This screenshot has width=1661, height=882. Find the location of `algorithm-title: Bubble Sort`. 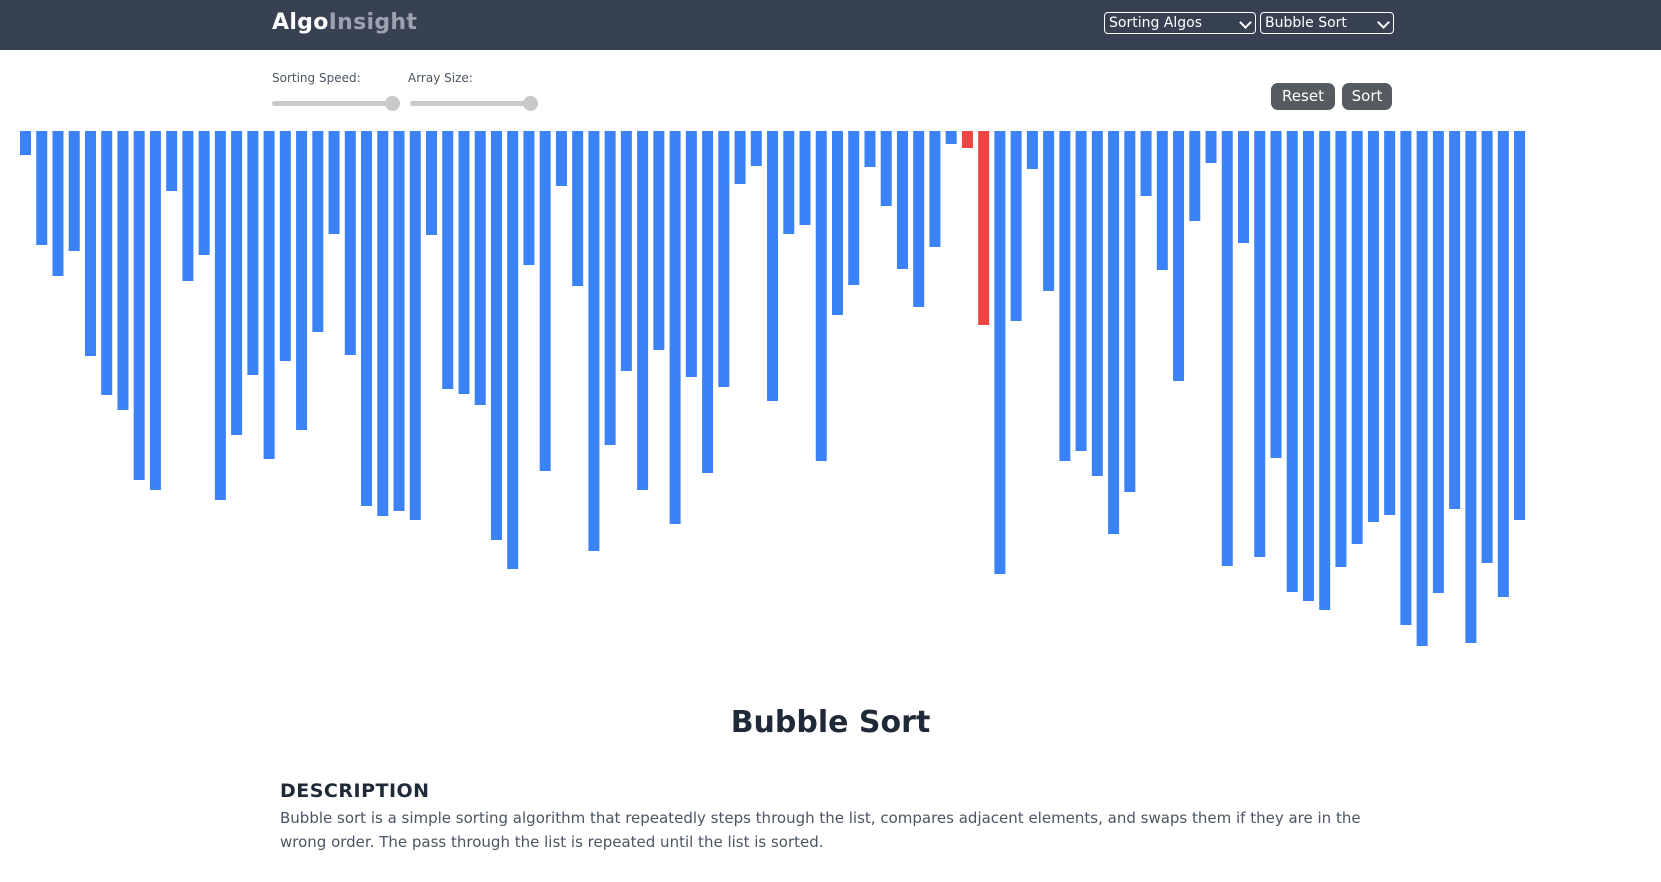

algorithm-title: Bubble Sort is located at coordinates (830, 722).